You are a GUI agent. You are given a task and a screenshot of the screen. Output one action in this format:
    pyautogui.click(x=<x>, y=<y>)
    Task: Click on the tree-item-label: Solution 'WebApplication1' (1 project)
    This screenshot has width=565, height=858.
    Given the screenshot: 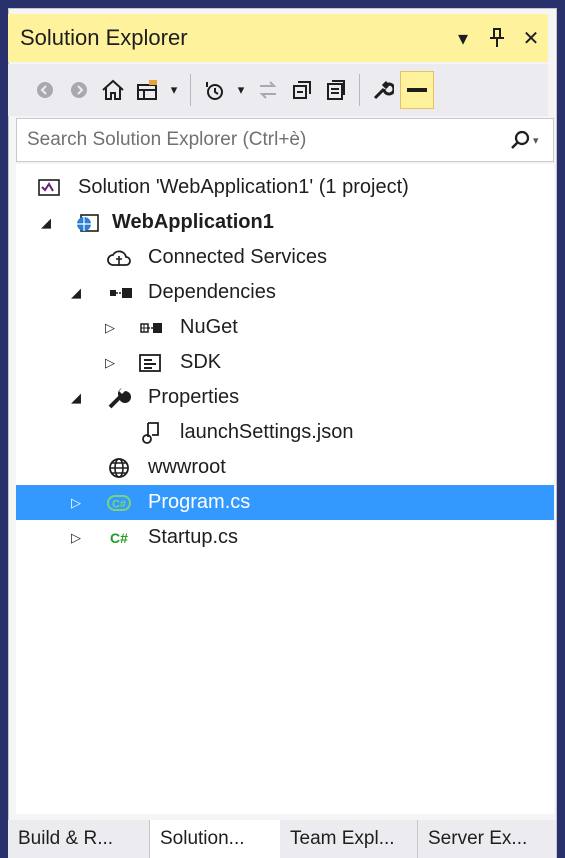 What is the action you would take?
    pyautogui.click(x=243, y=187)
    